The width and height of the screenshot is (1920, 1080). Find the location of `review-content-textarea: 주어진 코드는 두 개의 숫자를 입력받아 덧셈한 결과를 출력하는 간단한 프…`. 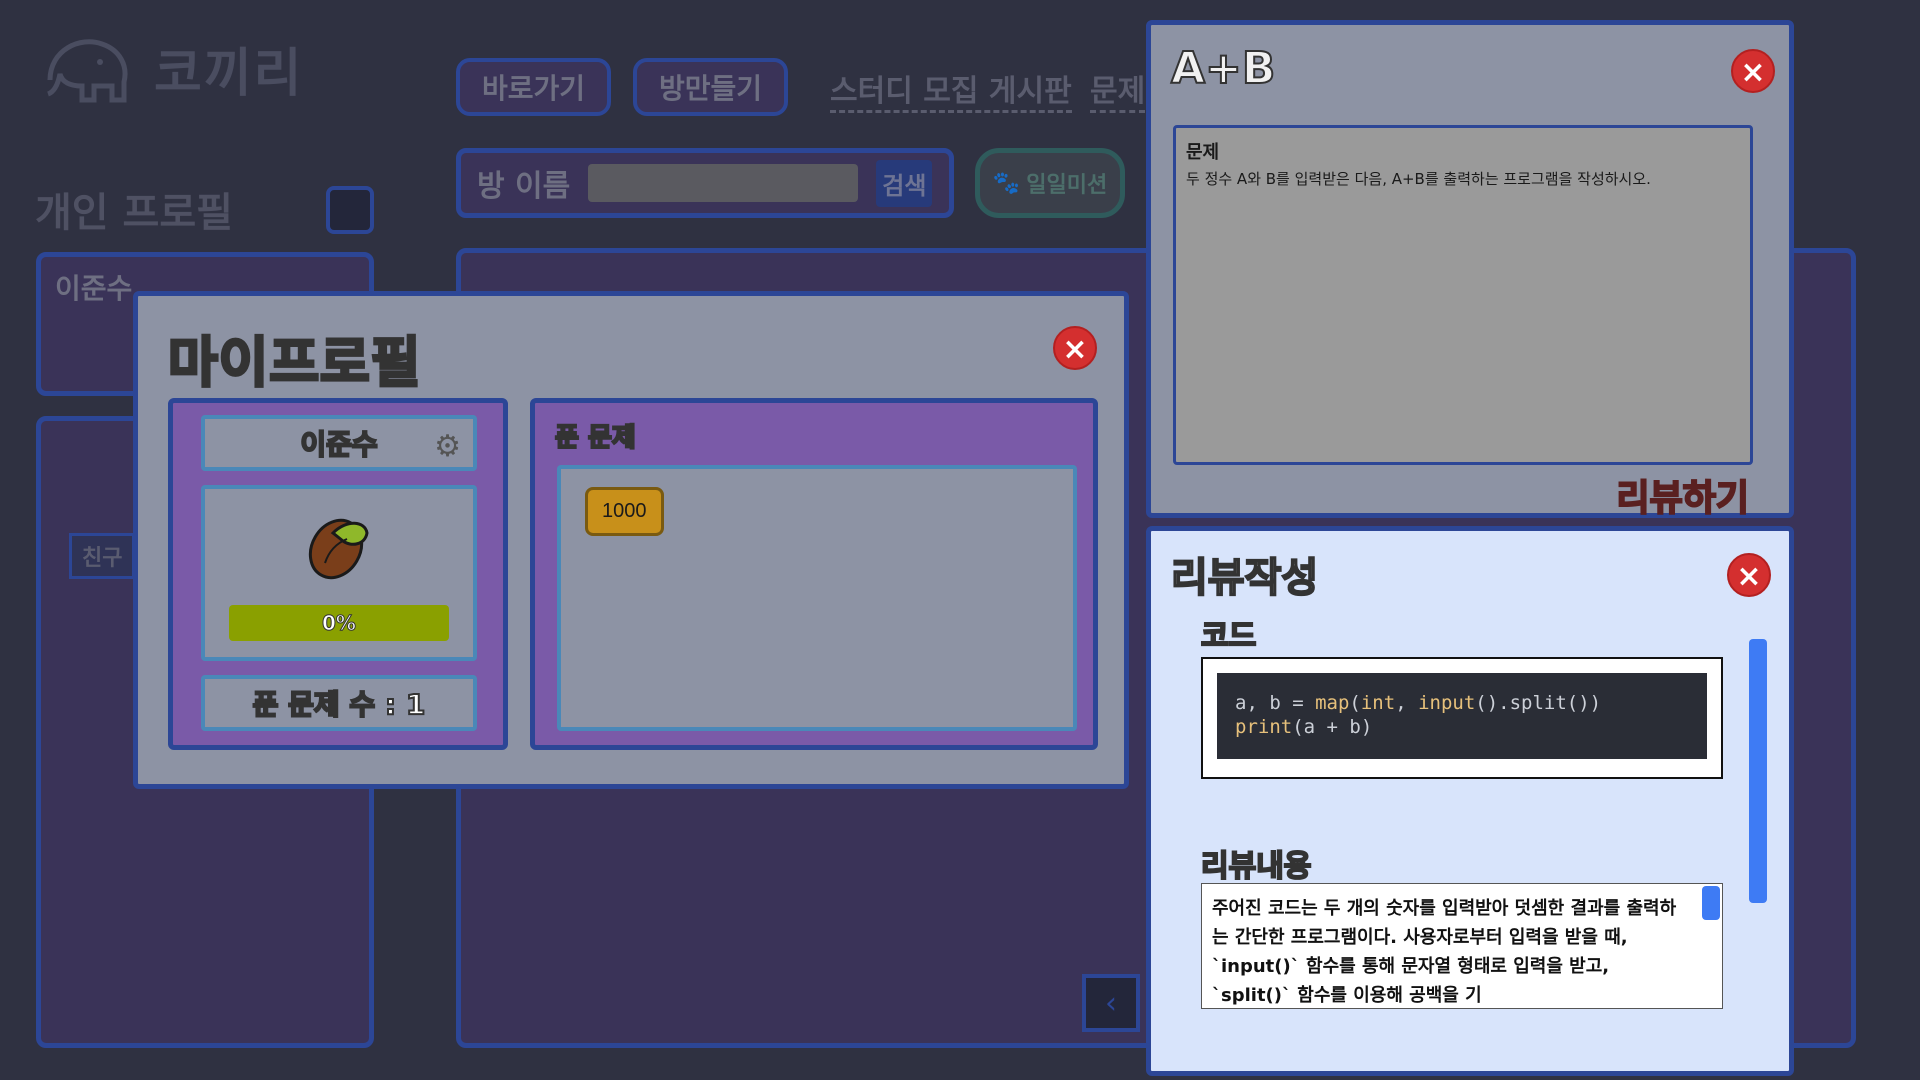

review-content-textarea: 주어진 코드는 두 개의 숫자를 입력받아 덧셈한 결과를 출력하는 간단한 프… is located at coordinates (1462, 946).